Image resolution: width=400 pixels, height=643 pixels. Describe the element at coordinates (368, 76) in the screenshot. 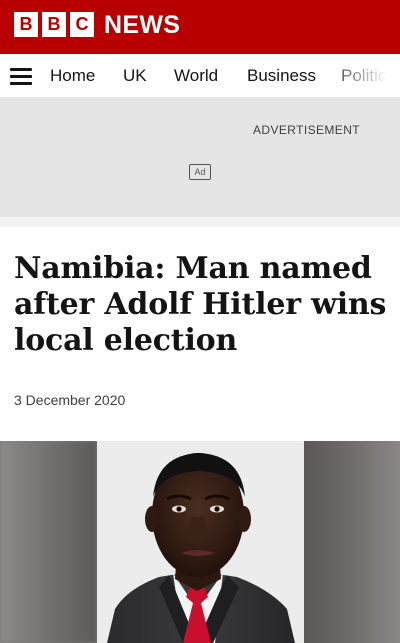

I see `nav-item-politics: Politics` at that location.